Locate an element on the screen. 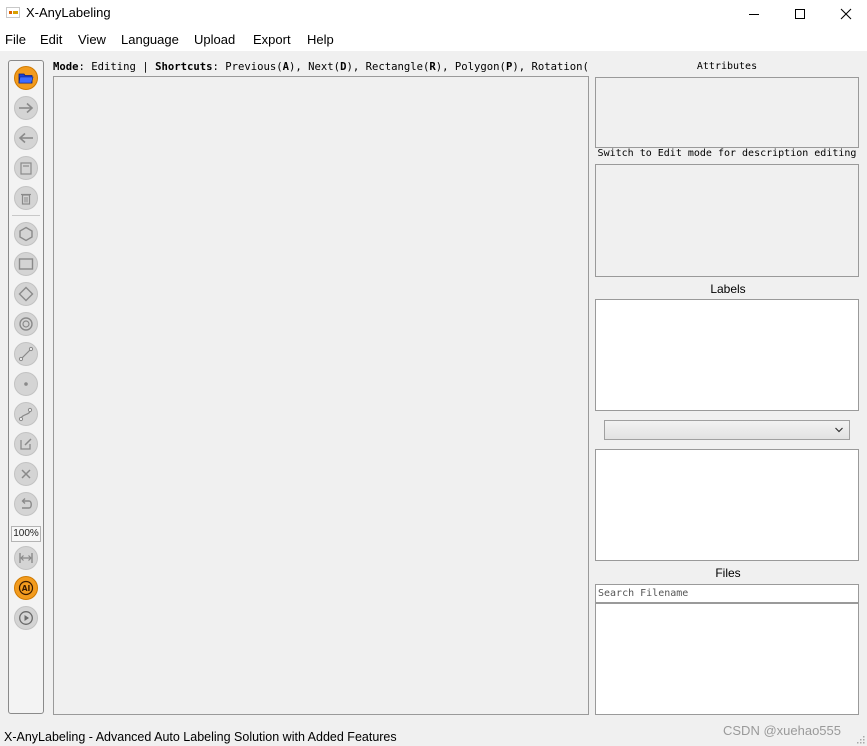 This screenshot has height=746, width=867. delete-file-icon is located at coordinates (26, 199).